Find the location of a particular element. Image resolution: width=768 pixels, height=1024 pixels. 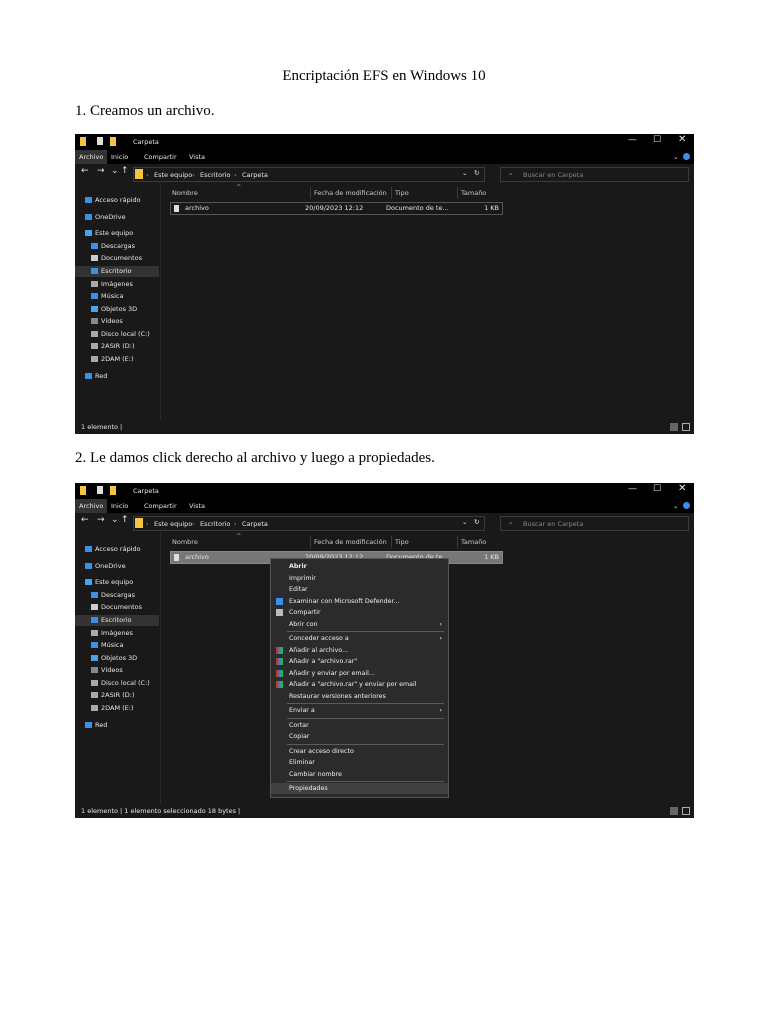

menu-item-copiar: Copiar is located at coordinates (359, 736).